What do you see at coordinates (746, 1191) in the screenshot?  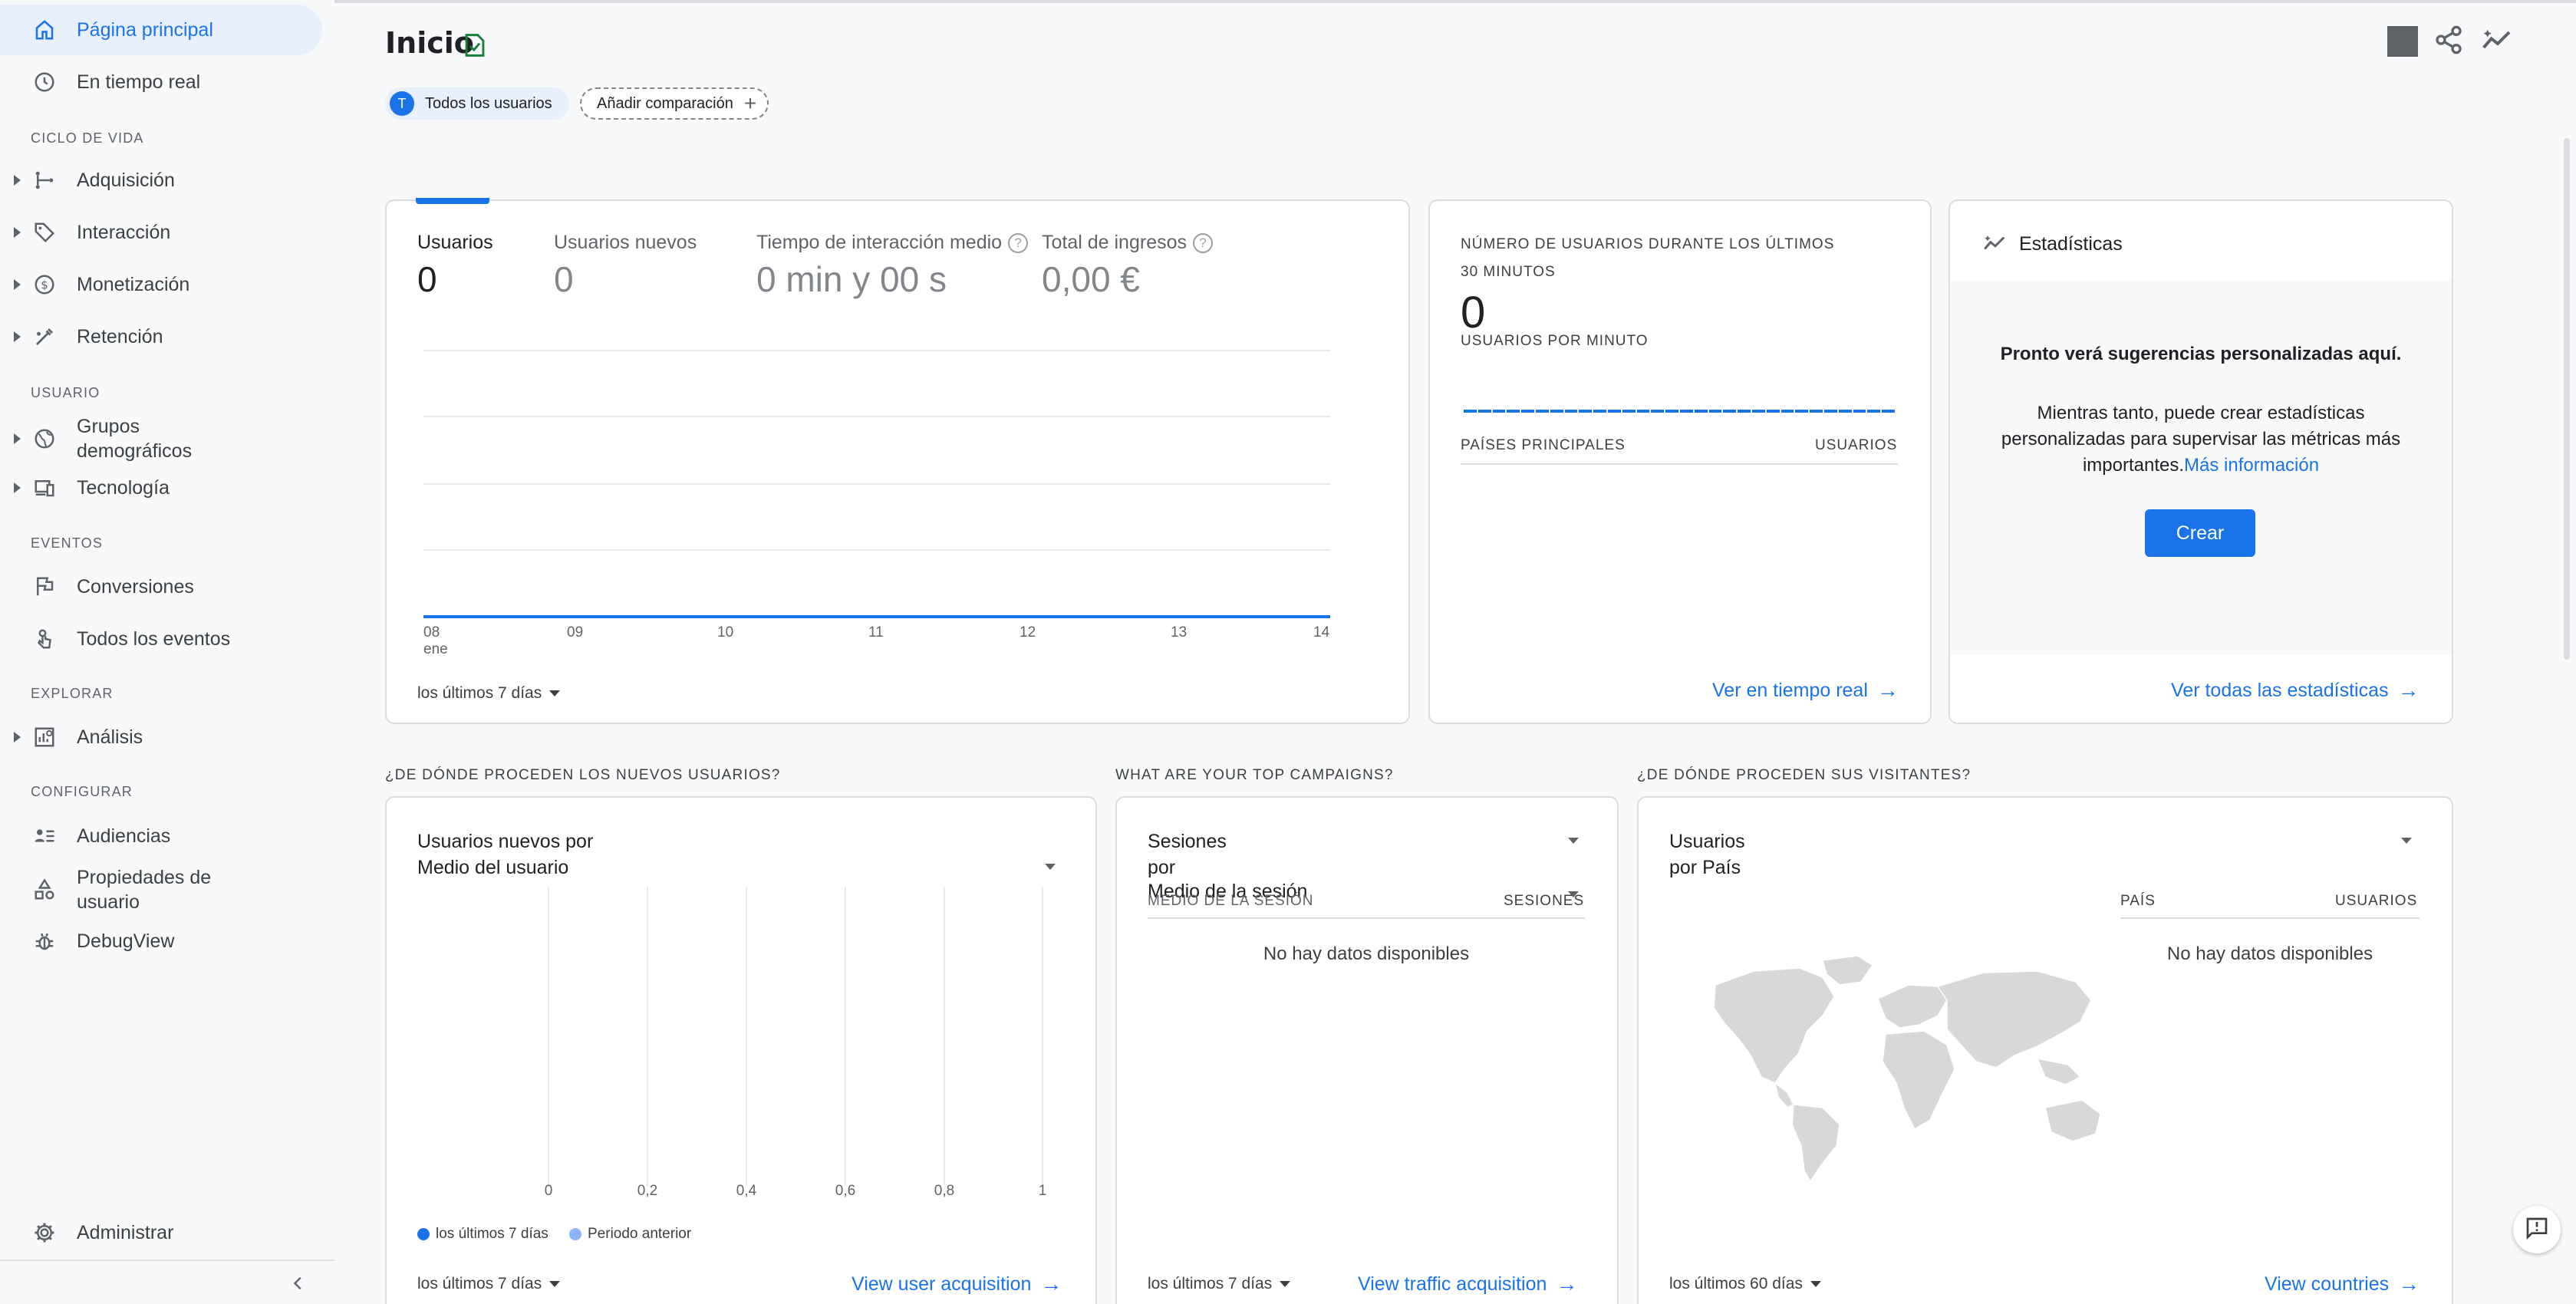 I see `axis-tick-label: 0,4` at bounding box center [746, 1191].